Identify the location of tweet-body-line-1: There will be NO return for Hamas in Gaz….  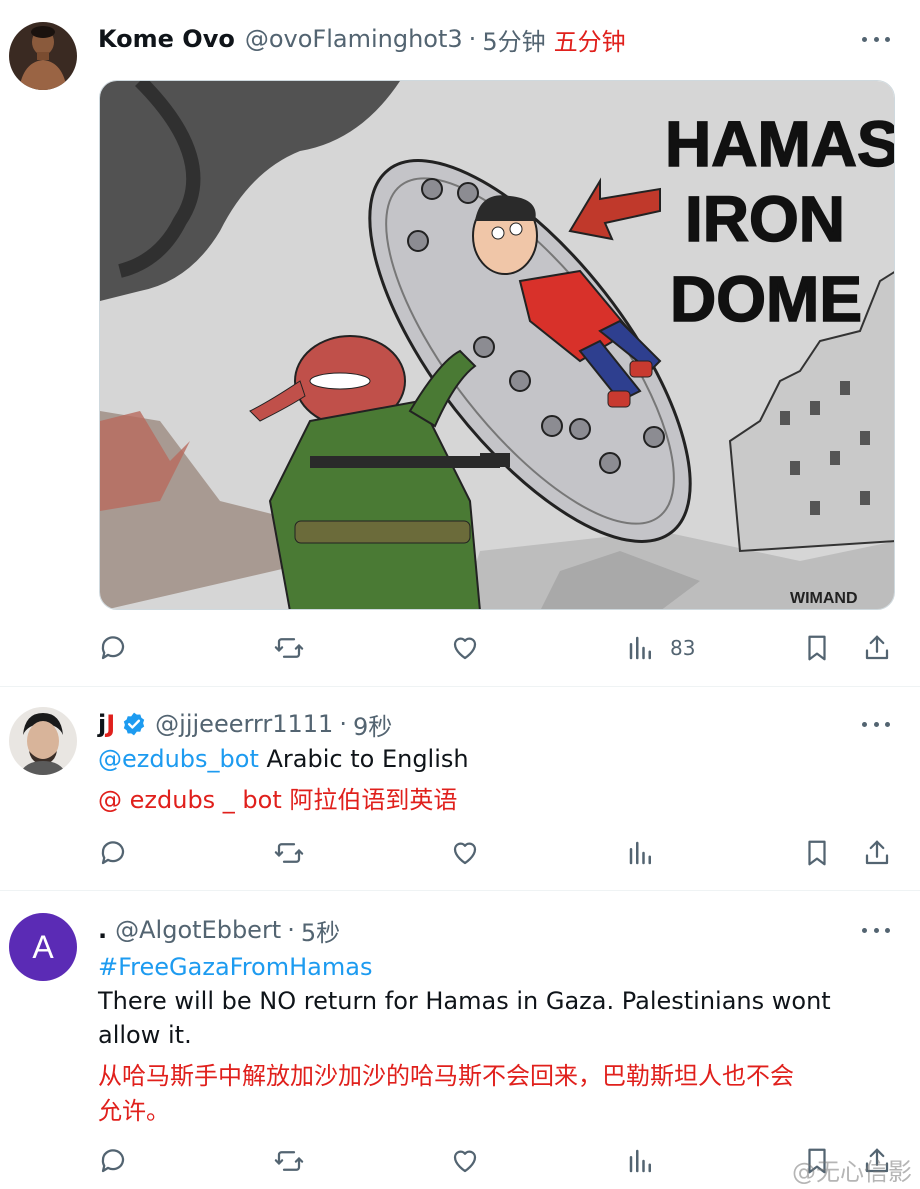
(464, 1001).